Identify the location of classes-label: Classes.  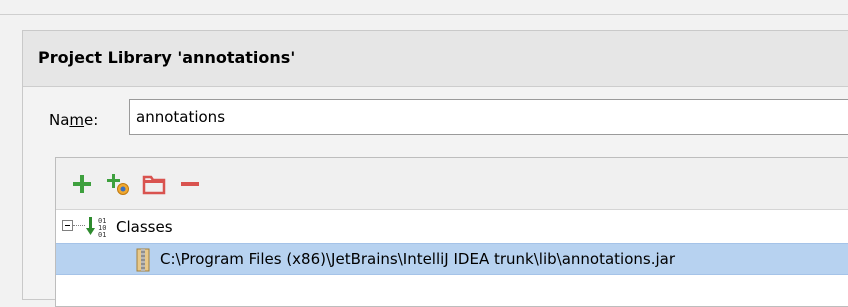
(144, 227).